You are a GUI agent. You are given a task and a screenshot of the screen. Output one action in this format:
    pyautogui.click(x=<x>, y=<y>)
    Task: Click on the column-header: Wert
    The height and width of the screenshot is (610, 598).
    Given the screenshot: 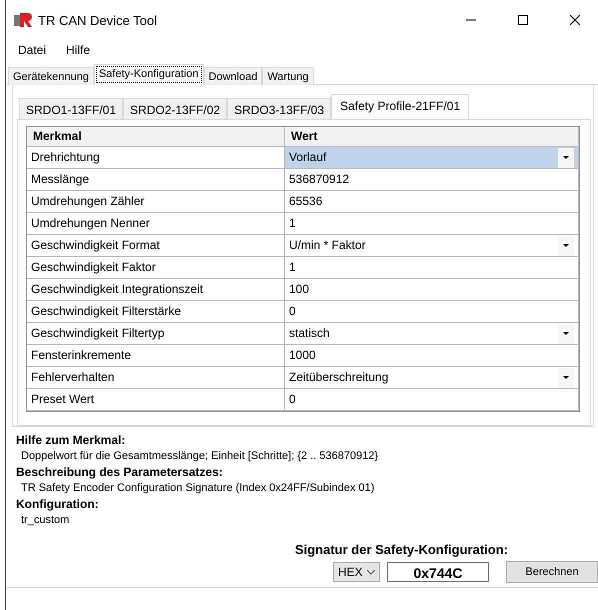 What is the action you would take?
    pyautogui.click(x=432, y=137)
    